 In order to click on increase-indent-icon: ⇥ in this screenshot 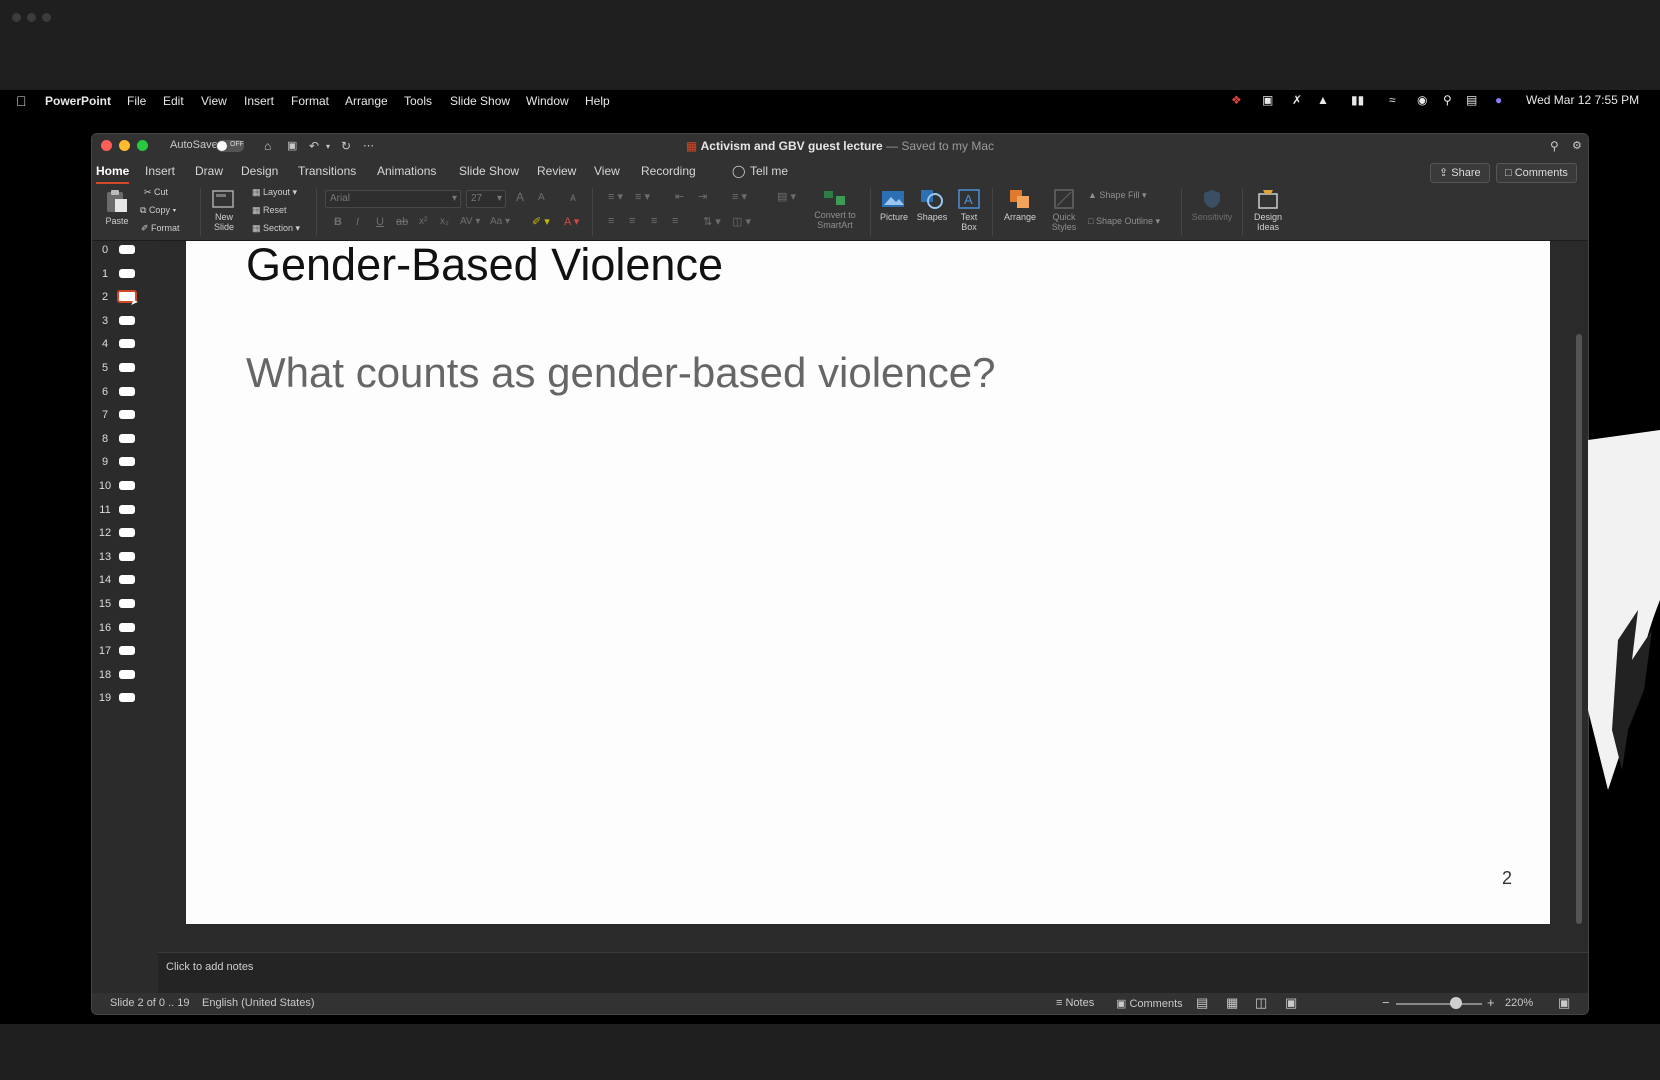, I will do `click(702, 196)`.